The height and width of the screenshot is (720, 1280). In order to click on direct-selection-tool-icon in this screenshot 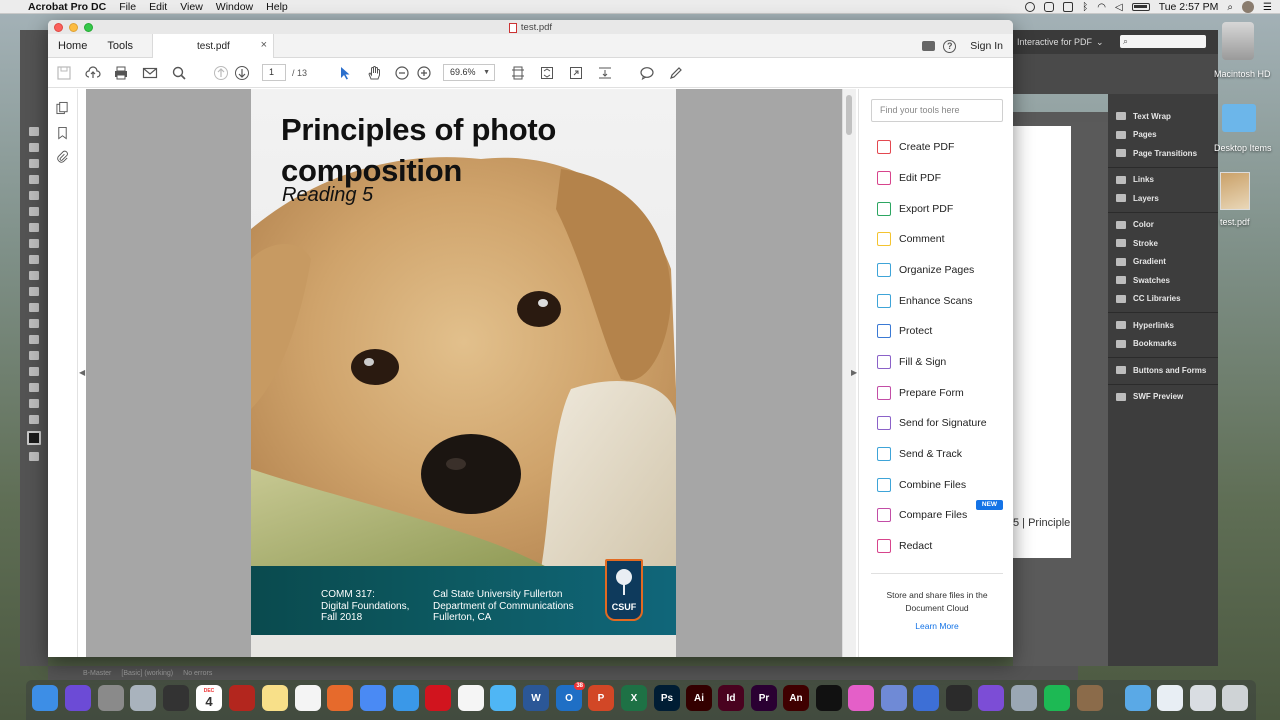, I will do `click(34, 147)`.